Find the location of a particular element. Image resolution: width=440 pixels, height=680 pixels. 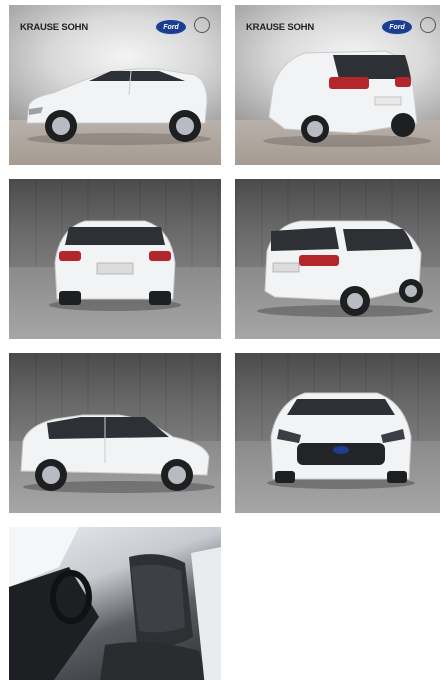

gallery-photo-2: KRAUSE SOHN Ford is located at coordinates (337, 85).